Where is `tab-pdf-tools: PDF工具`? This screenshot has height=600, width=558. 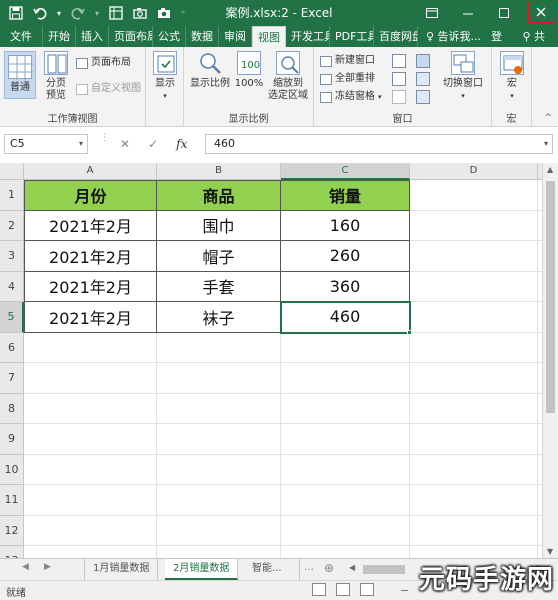 tab-pdf-tools: PDF工具 is located at coordinates (352, 36).